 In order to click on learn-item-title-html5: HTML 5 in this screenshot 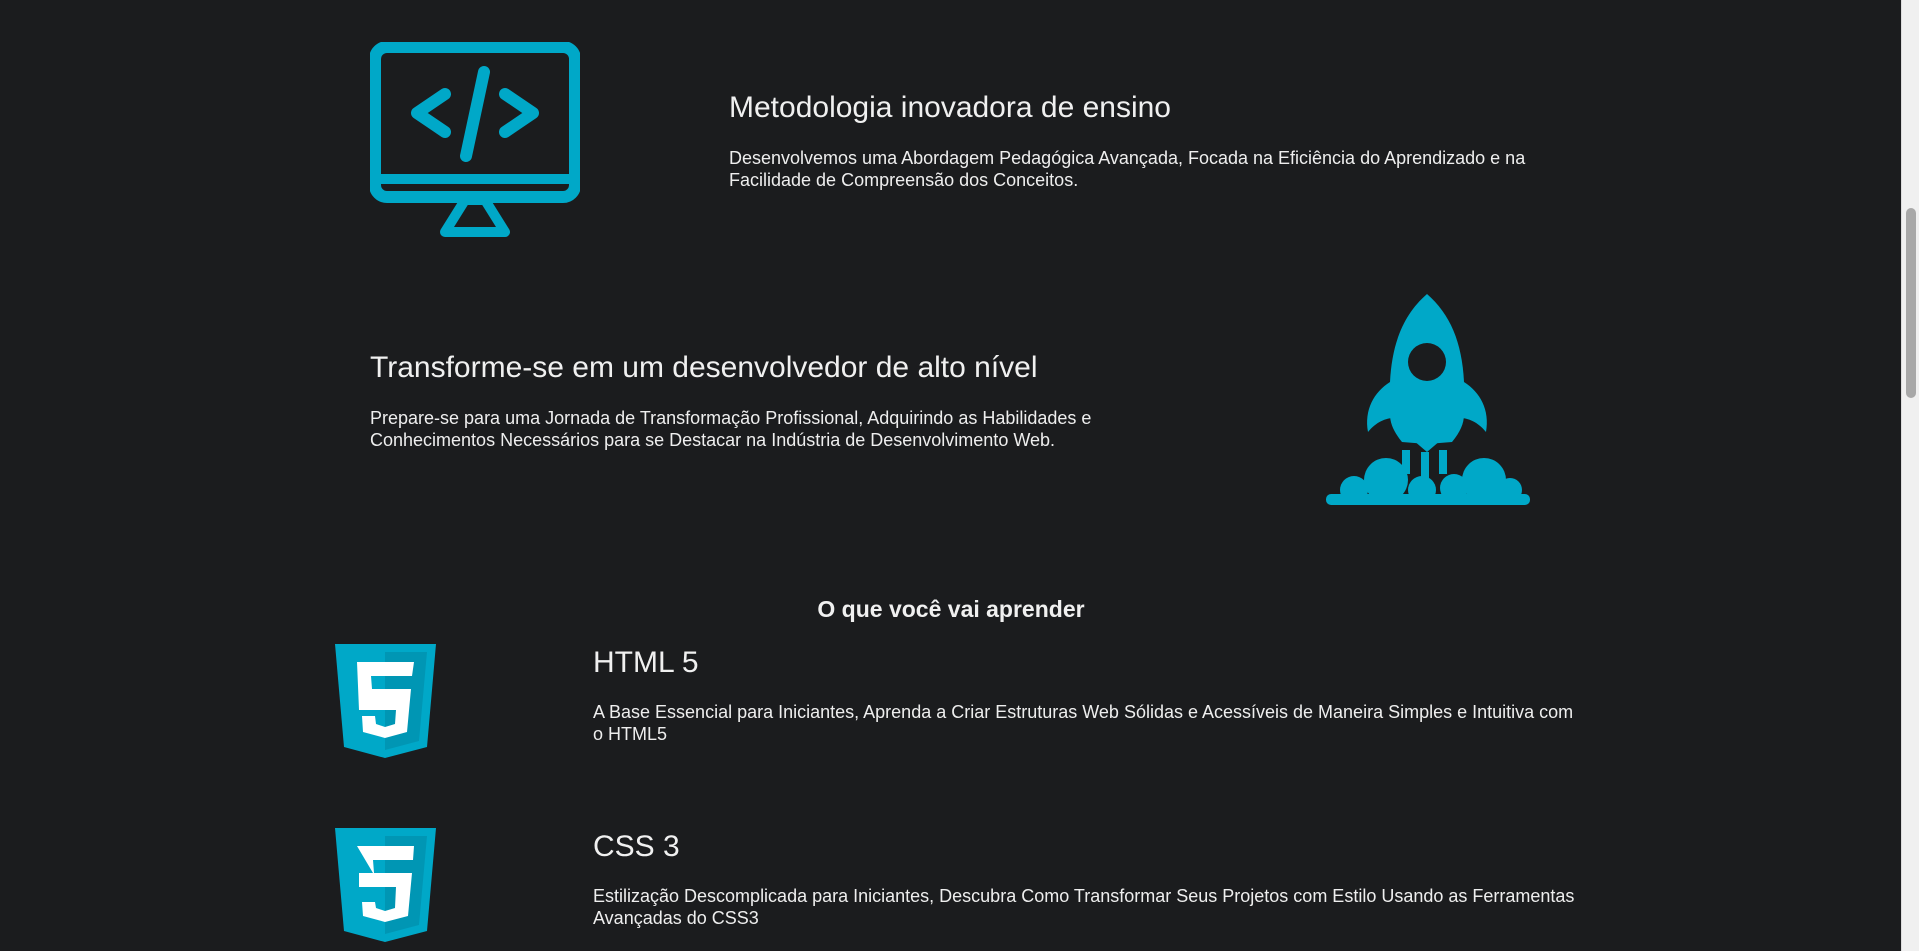, I will do `click(646, 662)`.